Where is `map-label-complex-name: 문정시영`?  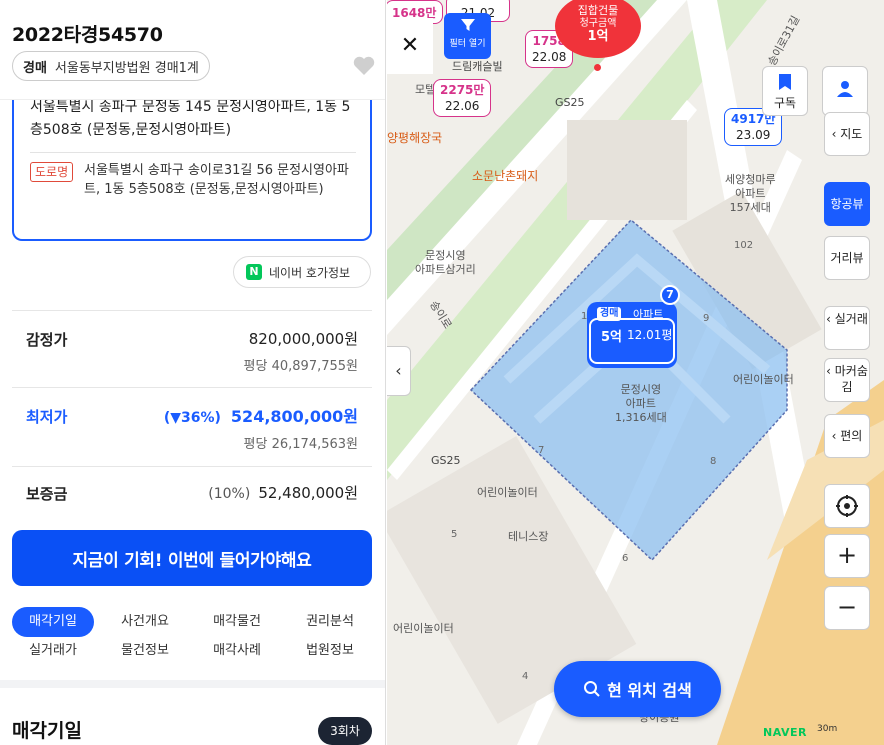
map-label-complex-name: 문정시영 is located at coordinates (641, 389).